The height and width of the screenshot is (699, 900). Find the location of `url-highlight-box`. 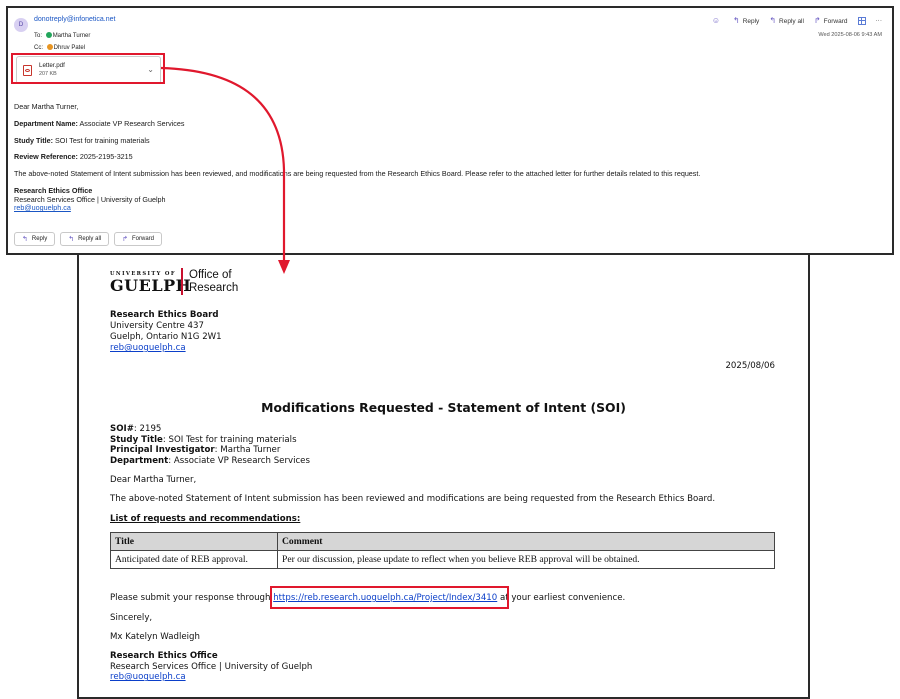

url-highlight-box is located at coordinates (389, 597).